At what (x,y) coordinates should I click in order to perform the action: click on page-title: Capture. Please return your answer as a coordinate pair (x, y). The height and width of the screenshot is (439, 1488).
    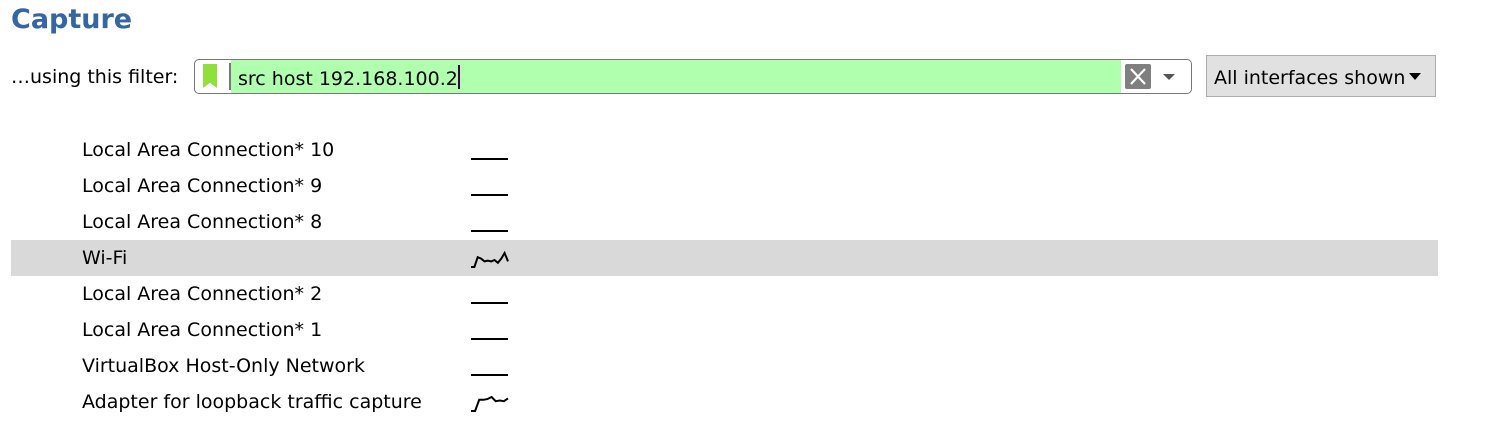
    Looking at the image, I should click on (72, 19).